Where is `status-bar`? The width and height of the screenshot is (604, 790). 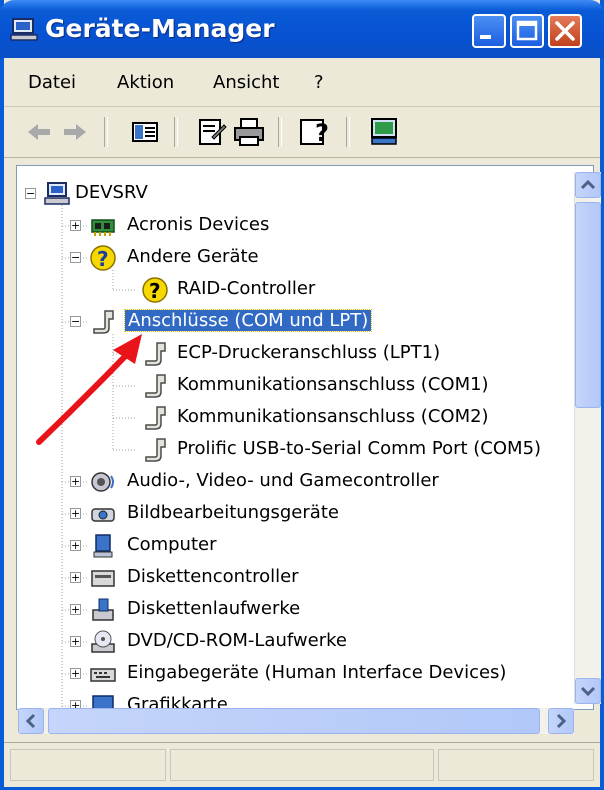
status-bar is located at coordinates (302, 764).